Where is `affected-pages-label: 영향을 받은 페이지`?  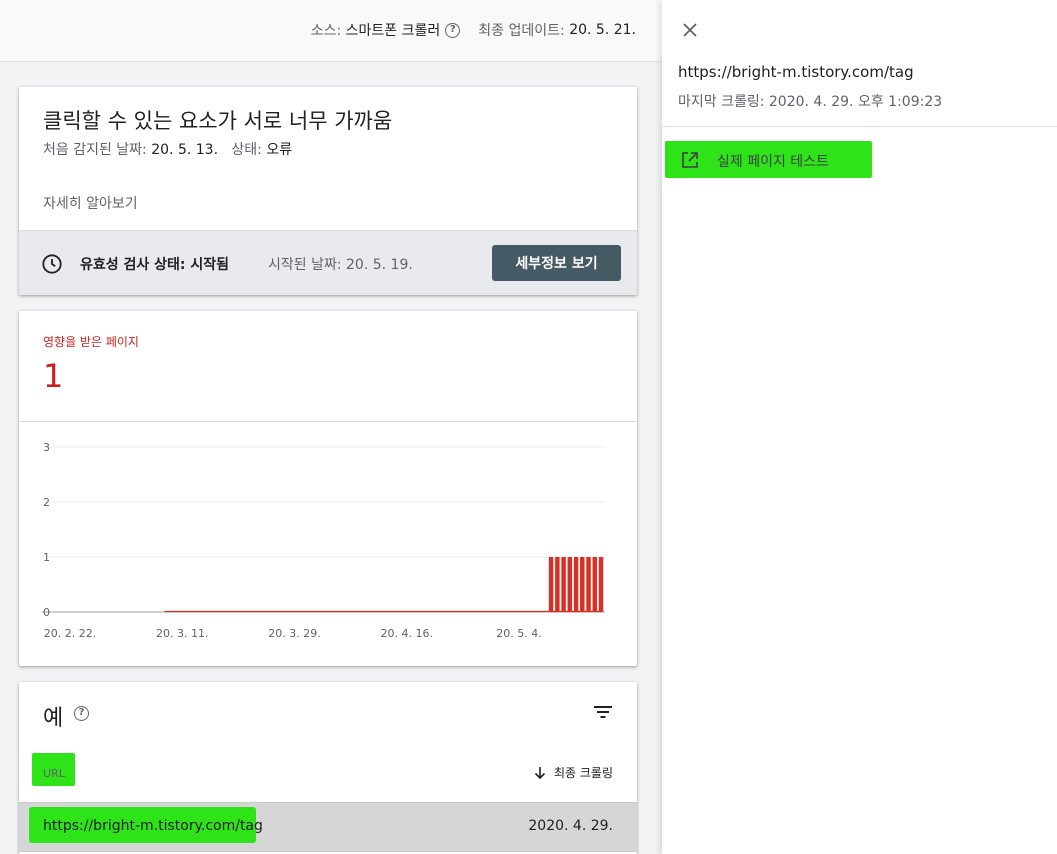
affected-pages-label: 영향을 받은 페이지 is located at coordinates (91, 342).